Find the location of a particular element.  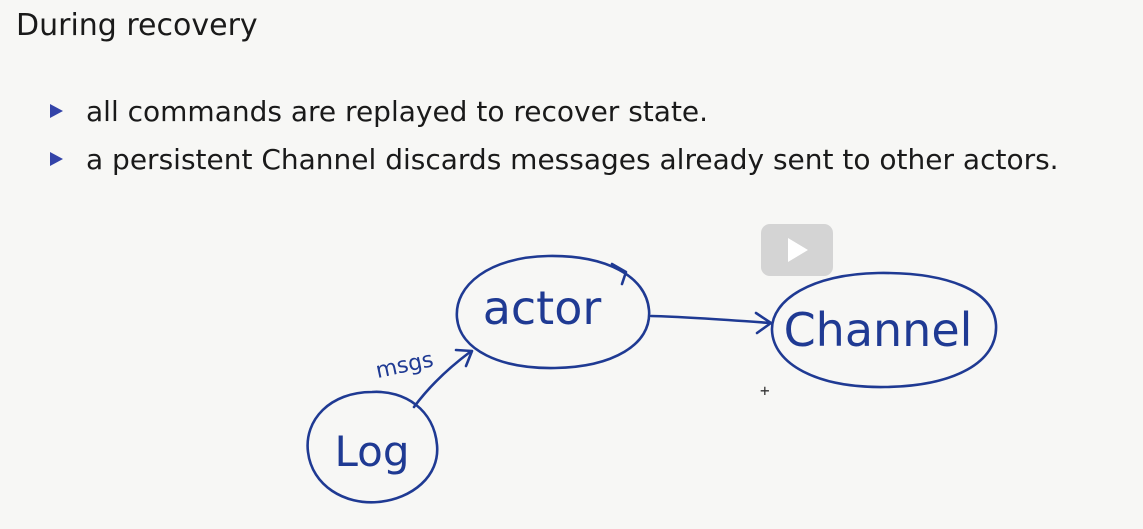

play-button is located at coordinates (797, 250).